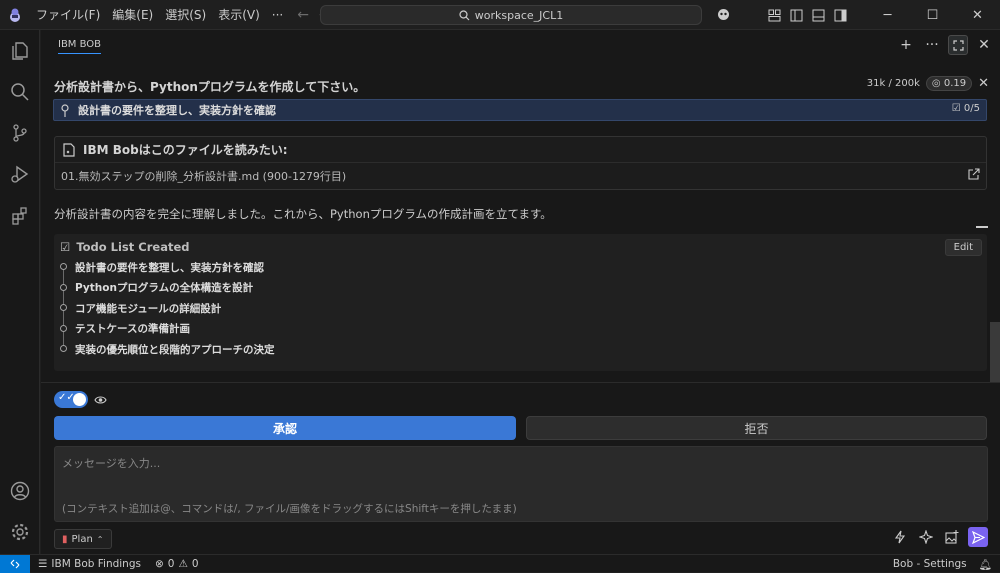 The height and width of the screenshot is (573, 1000). Describe the element at coordinates (43, 563) in the screenshot. I see `list-icon: ☰` at that location.